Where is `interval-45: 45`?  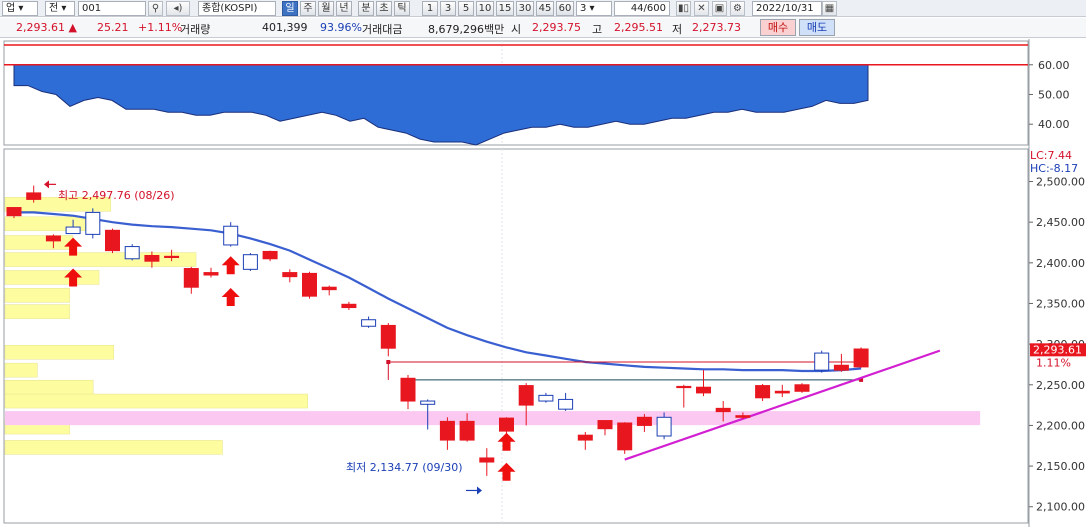 interval-45: 45 is located at coordinates (545, 8).